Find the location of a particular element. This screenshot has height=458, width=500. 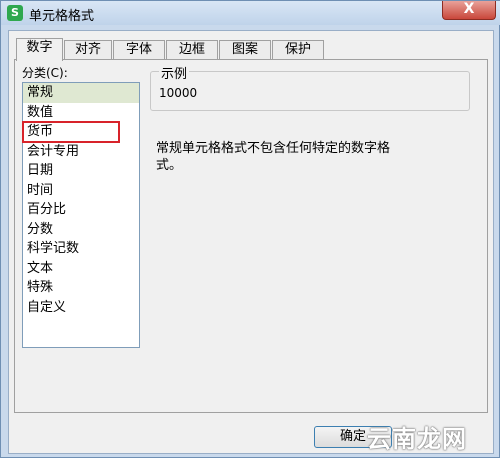

tab-border: 边框 is located at coordinates (192, 50).